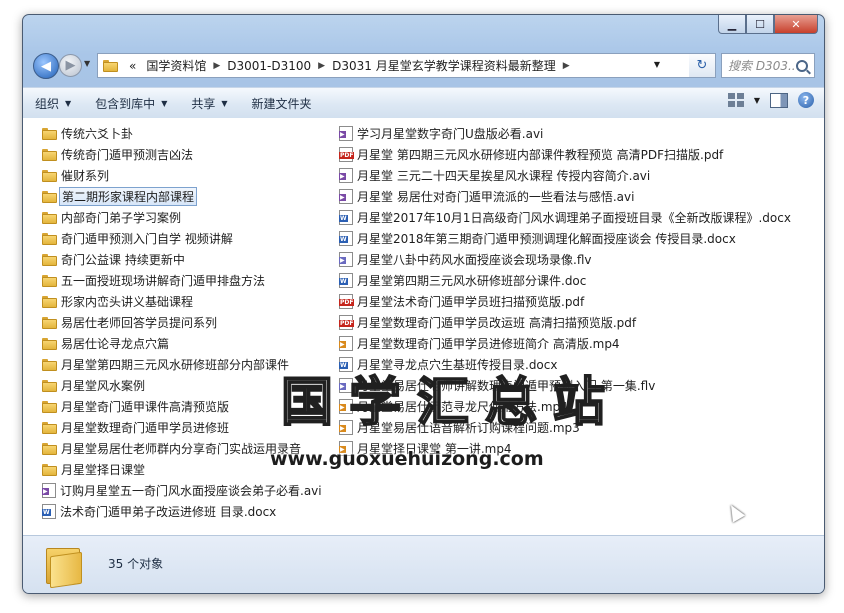 This screenshot has width=844, height=613. I want to click on folder-item: 月星堂择日课堂, so click(182, 469).